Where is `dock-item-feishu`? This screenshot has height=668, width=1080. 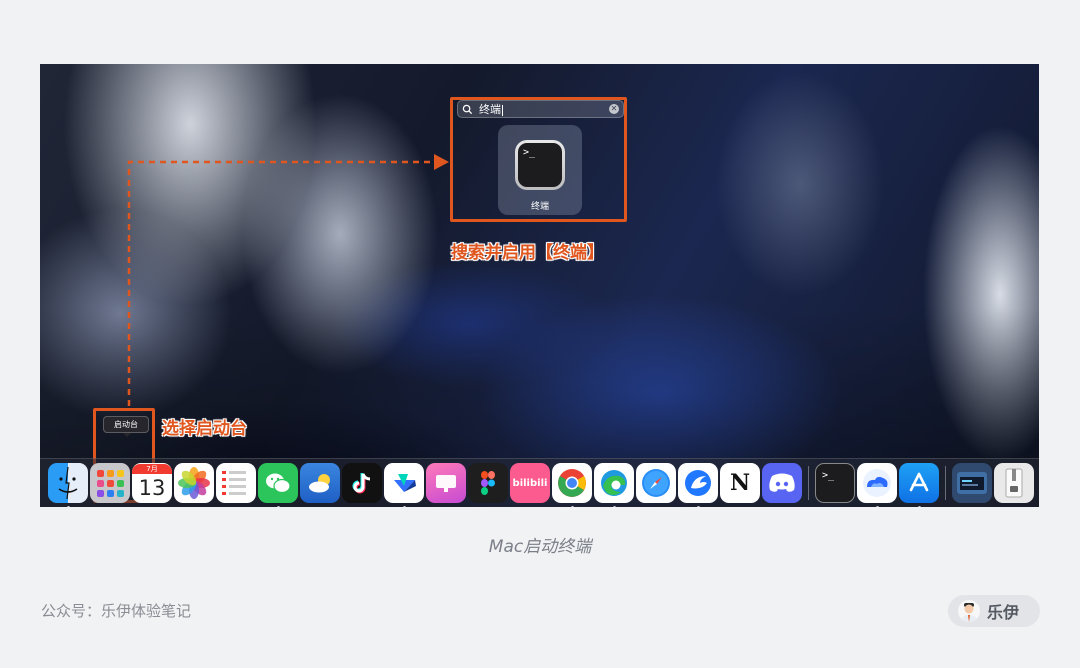
dock-item-feishu is located at coordinates (404, 485).